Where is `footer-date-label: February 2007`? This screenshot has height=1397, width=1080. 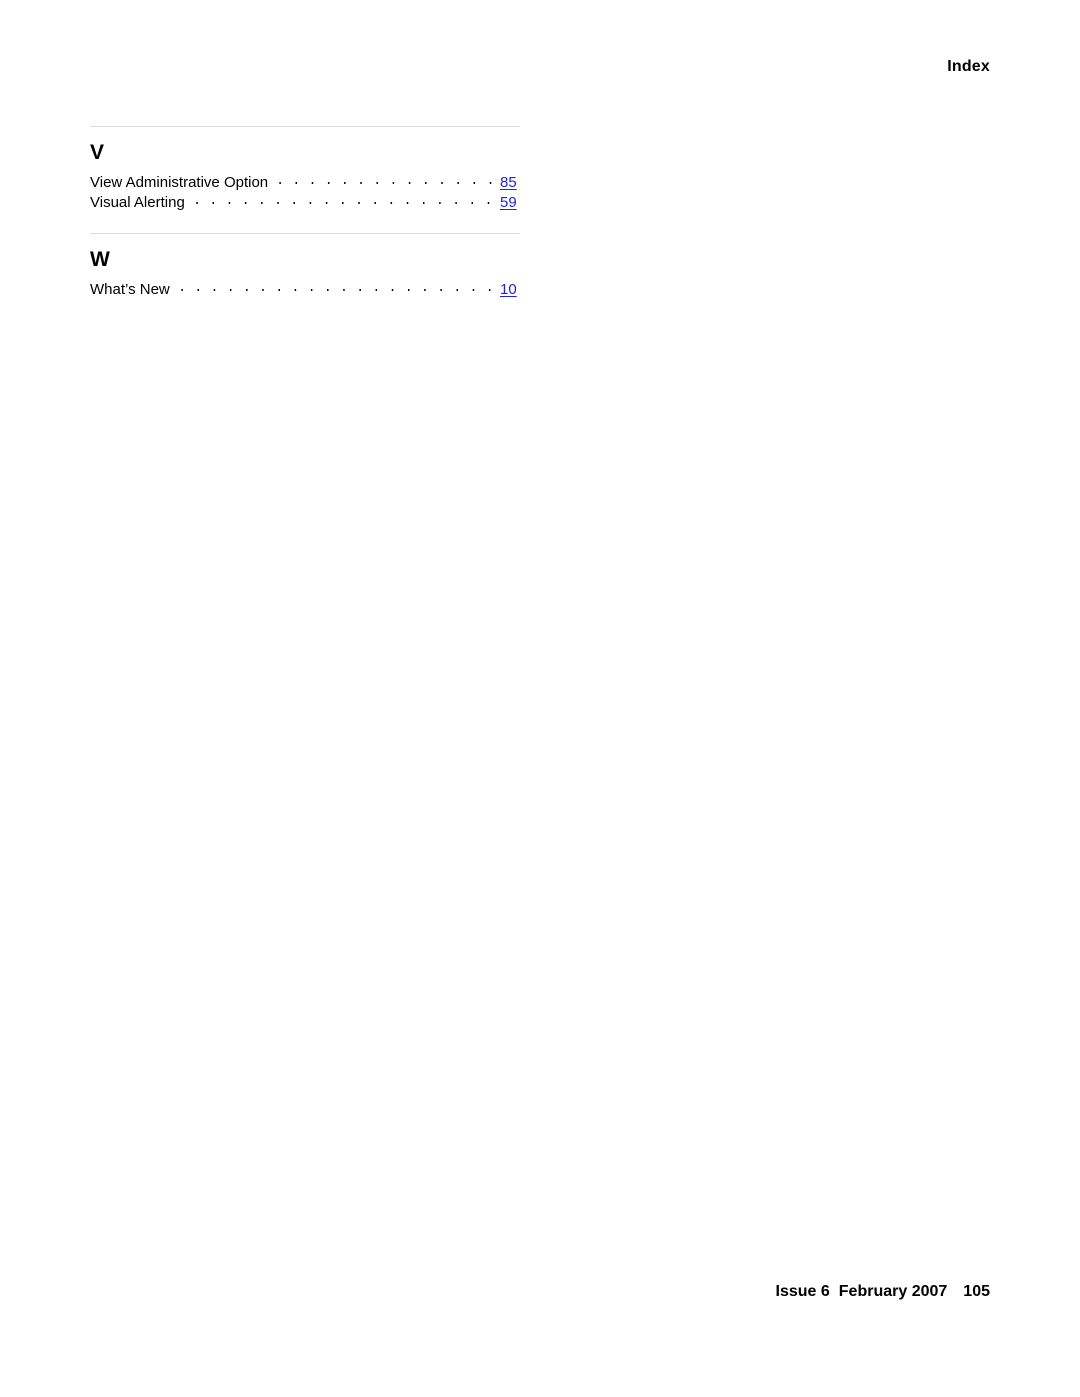 footer-date-label: February 2007 is located at coordinates (893, 1291).